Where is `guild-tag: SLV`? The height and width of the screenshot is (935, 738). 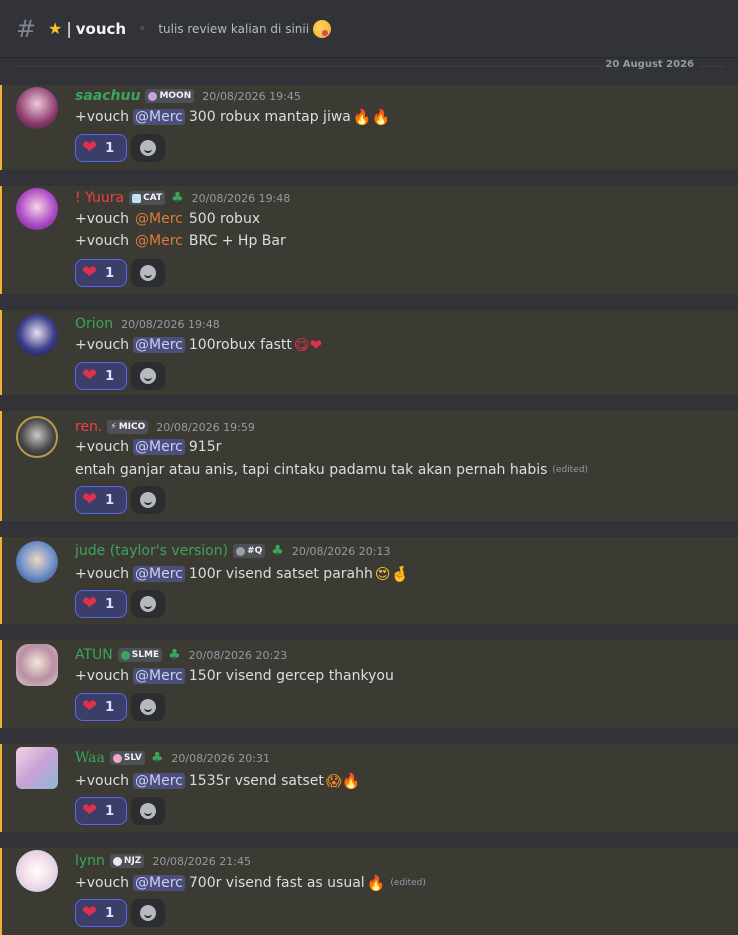
guild-tag: SLV is located at coordinates (127, 758).